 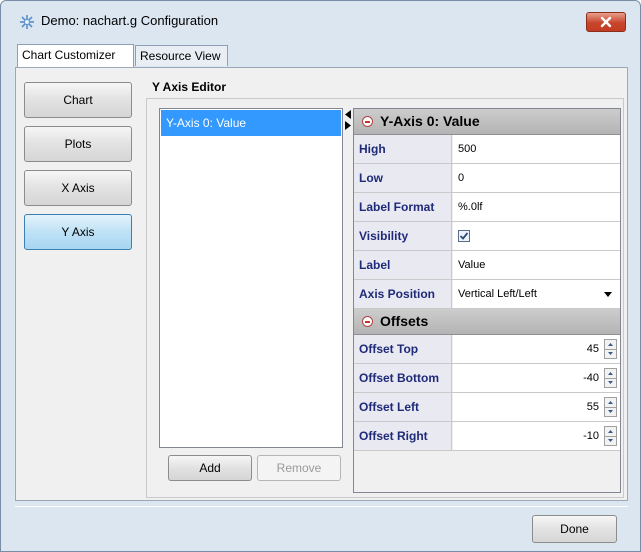 What do you see at coordinates (130, 20) in the screenshot?
I see `window-title: Demo: nachart.g Configuration` at bounding box center [130, 20].